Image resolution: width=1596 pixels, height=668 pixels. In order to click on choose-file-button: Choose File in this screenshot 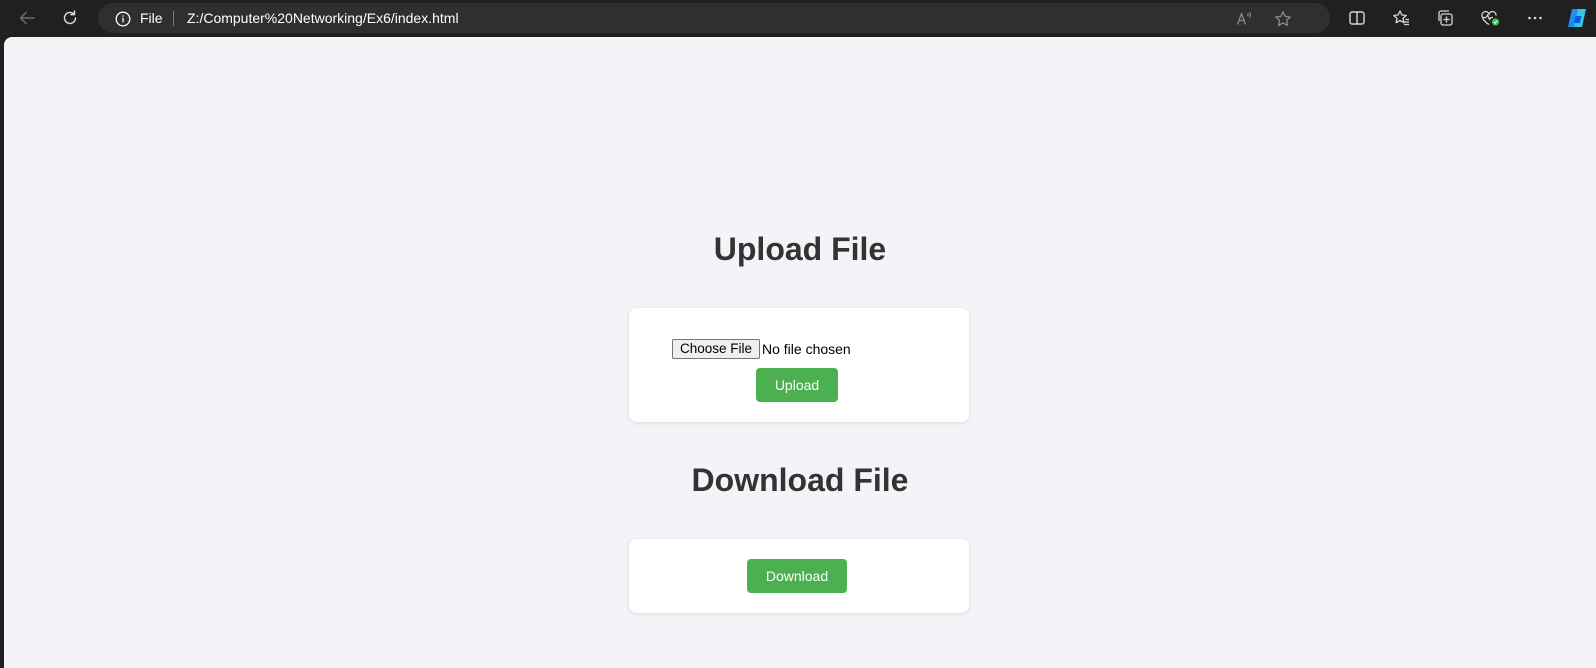, I will do `click(716, 349)`.